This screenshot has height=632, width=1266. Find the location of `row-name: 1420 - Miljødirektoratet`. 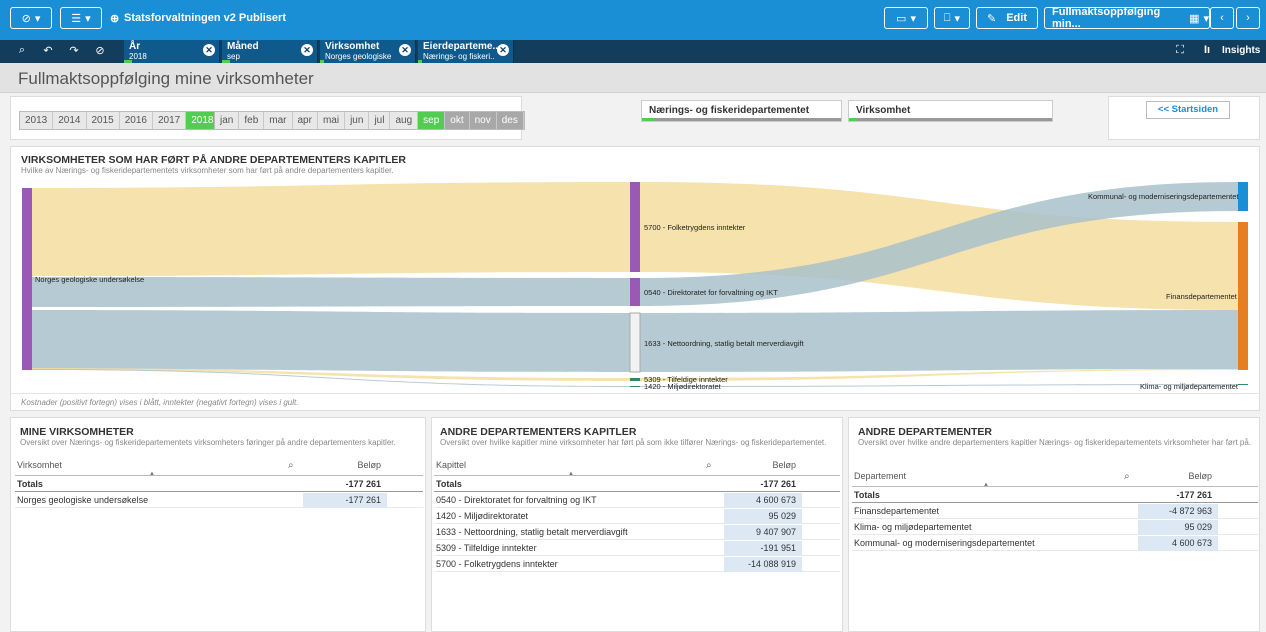

row-name: 1420 - Miljødirektoratet is located at coordinates (482, 516).